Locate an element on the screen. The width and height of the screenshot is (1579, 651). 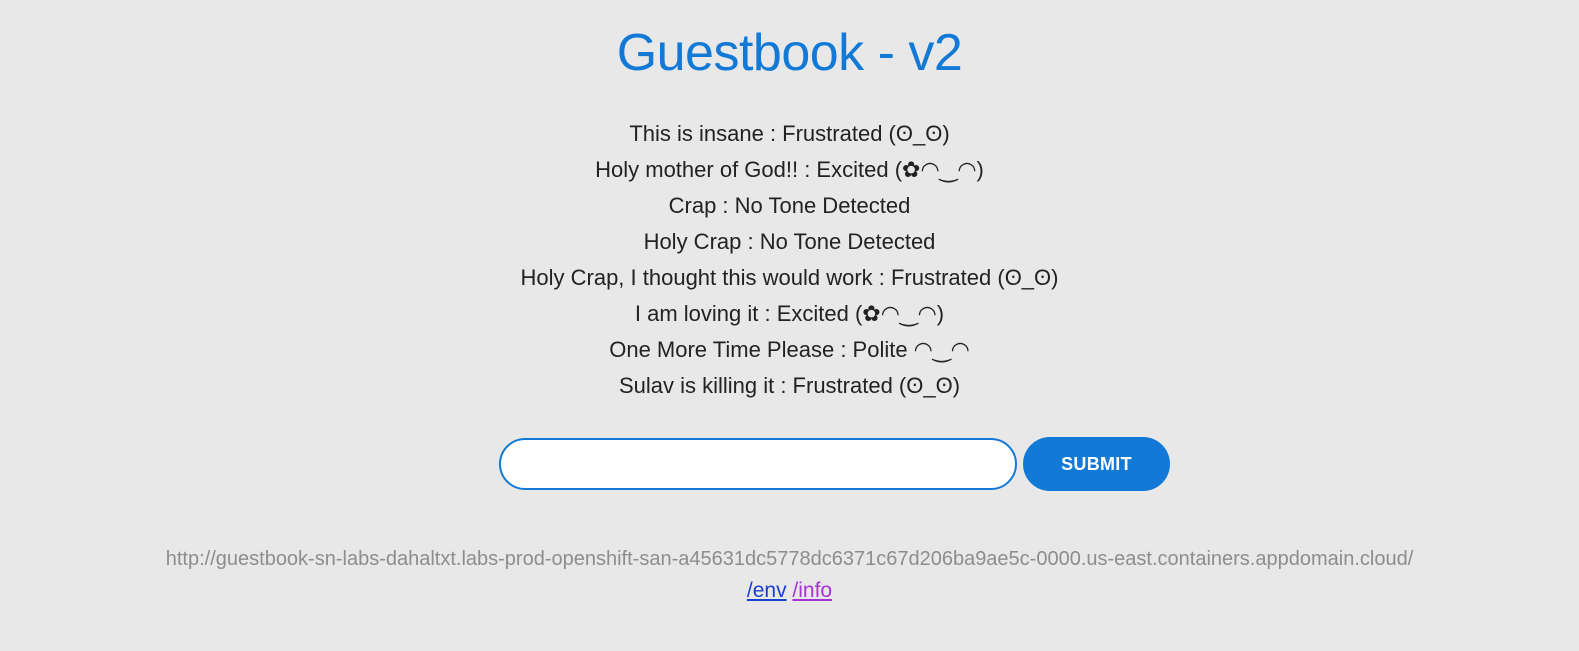
footer-links: /env /info is located at coordinates (789, 591).